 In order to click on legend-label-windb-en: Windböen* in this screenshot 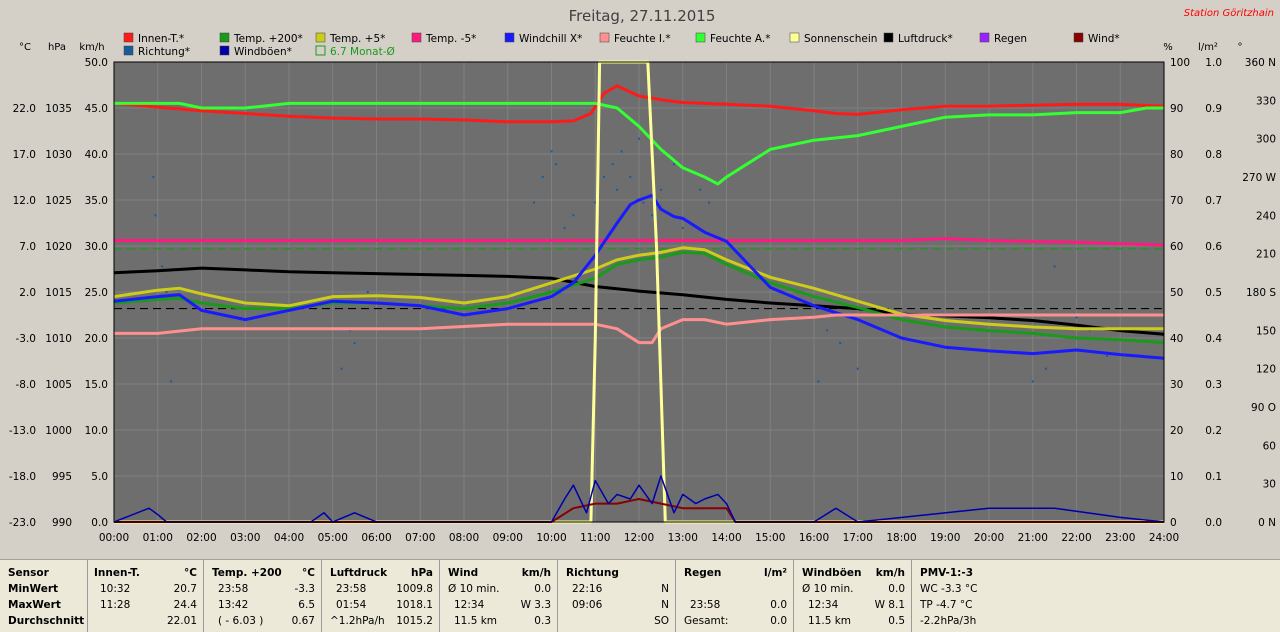, I will do `click(263, 52)`.